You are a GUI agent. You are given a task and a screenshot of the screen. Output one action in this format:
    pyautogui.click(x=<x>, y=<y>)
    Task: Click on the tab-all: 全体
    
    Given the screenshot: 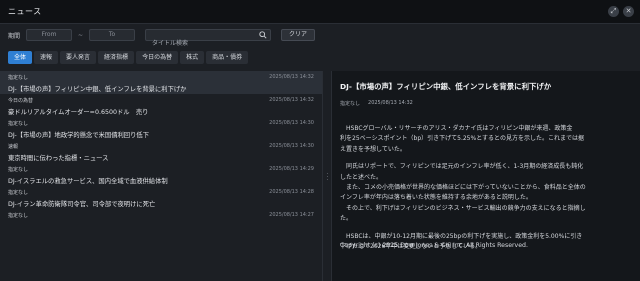 What is the action you would take?
    pyautogui.click(x=20, y=57)
    